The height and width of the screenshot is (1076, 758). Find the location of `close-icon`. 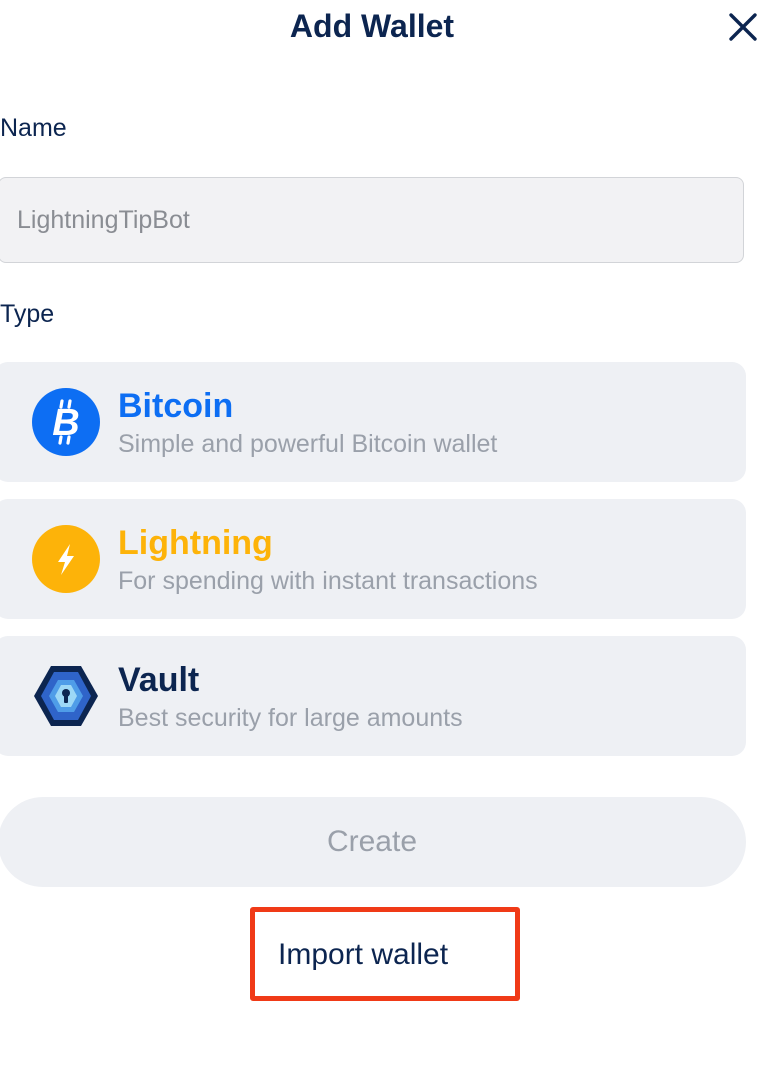

close-icon is located at coordinates (743, 27).